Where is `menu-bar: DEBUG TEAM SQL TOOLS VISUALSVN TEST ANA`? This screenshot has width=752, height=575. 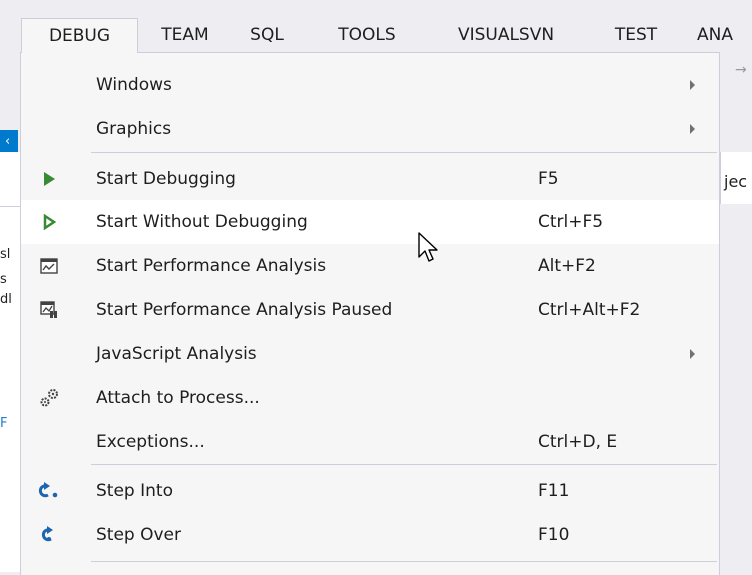 menu-bar: DEBUG TEAM SQL TOOLS VISUALSVN TEST ANA is located at coordinates (376, 26).